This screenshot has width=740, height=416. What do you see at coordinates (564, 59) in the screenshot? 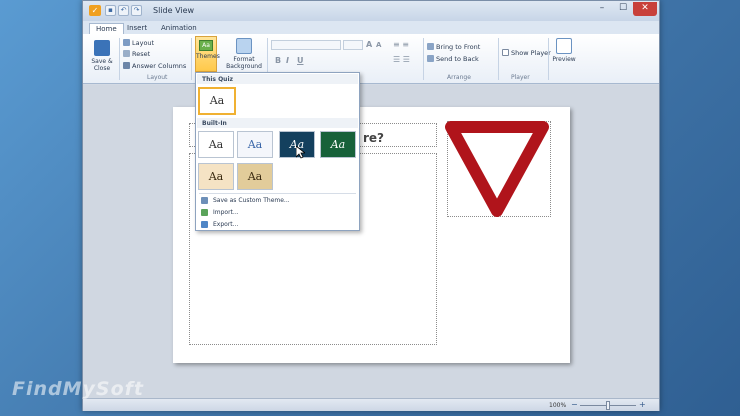
I see `preview-label: Preview` at bounding box center [564, 59].